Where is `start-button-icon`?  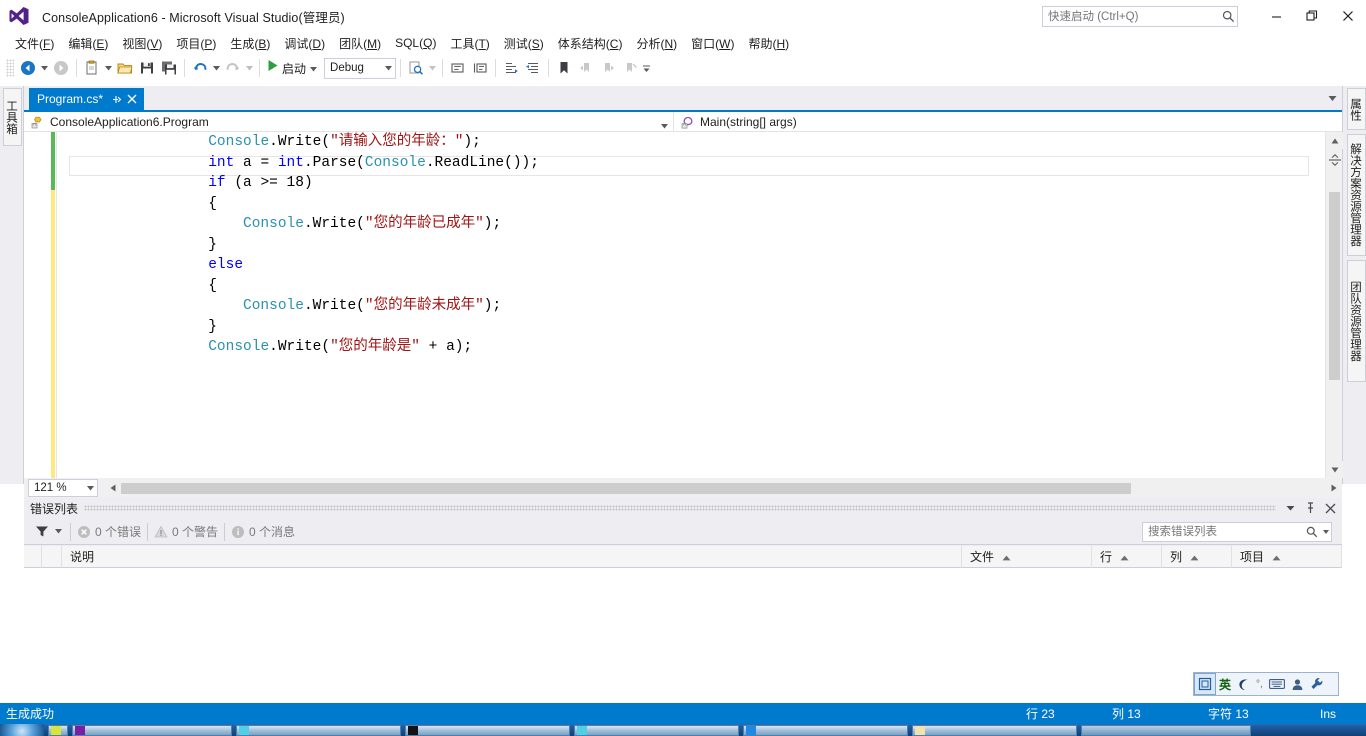 start-button-icon is located at coordinates (22, 730).